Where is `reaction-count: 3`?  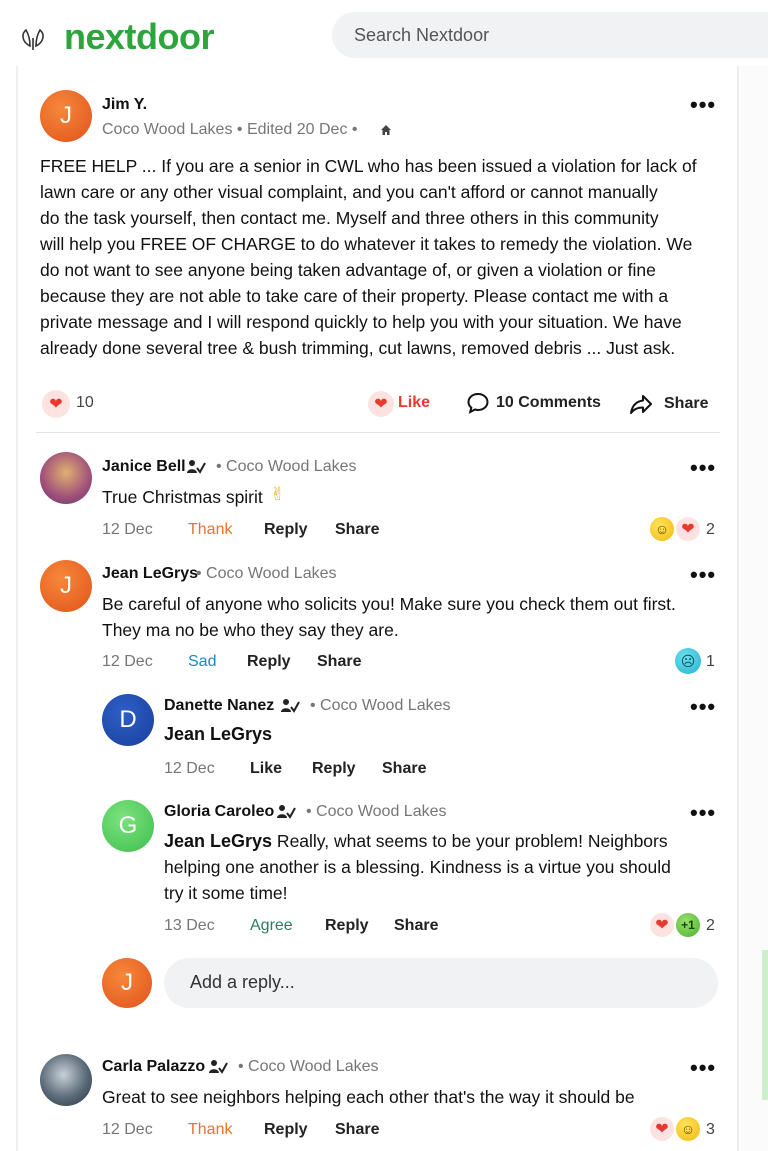
reaction-count: 3 is located at coordinates (710, 1130).